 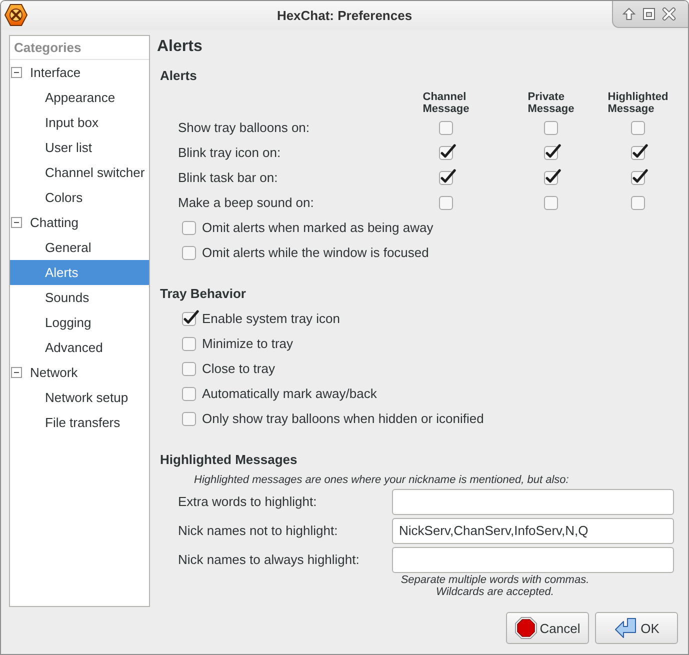 What do you see at coordinates (626, 628) in the screenshot?
I see `return-arrow-icon` at bounding box center [626, 628].